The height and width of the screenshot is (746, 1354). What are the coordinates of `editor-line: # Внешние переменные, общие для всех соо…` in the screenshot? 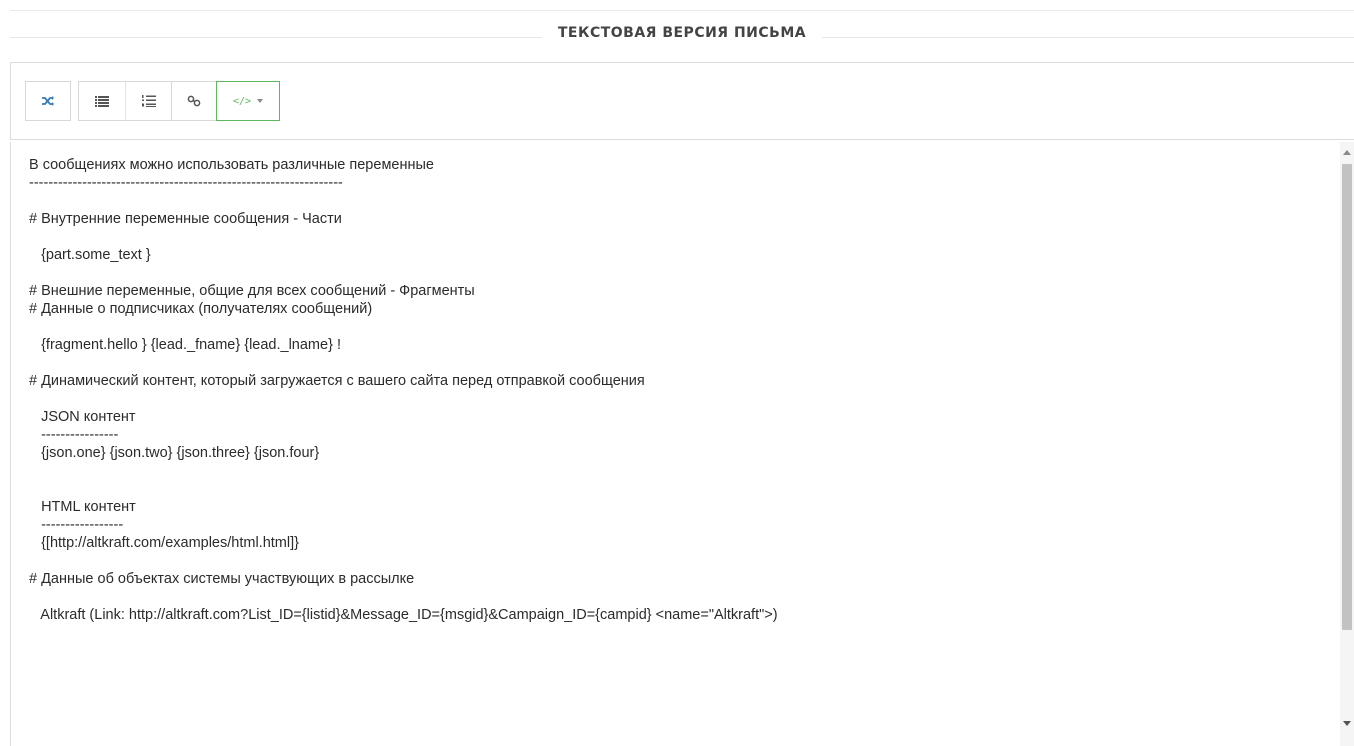 It's located at (252, 291).